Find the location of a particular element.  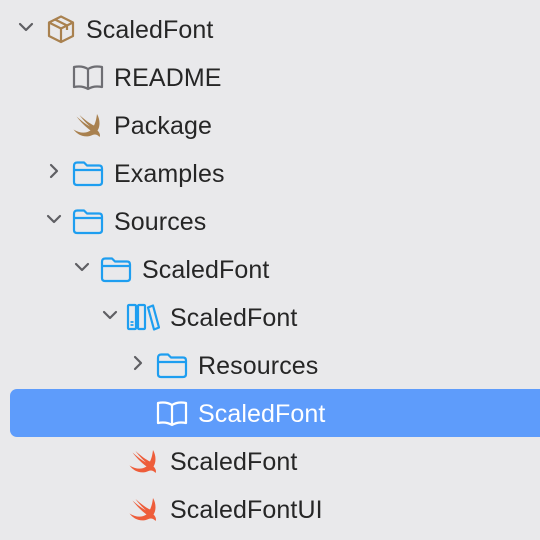

tree-row-scaledfont-swift: ScaledFont is located at coordinates (270, 461).